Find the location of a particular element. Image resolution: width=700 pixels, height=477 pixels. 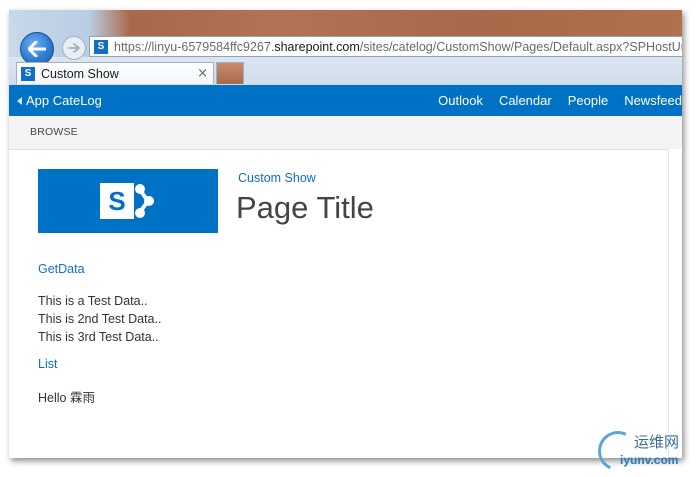

caret-left-icon is located at coordinates (19, 100).